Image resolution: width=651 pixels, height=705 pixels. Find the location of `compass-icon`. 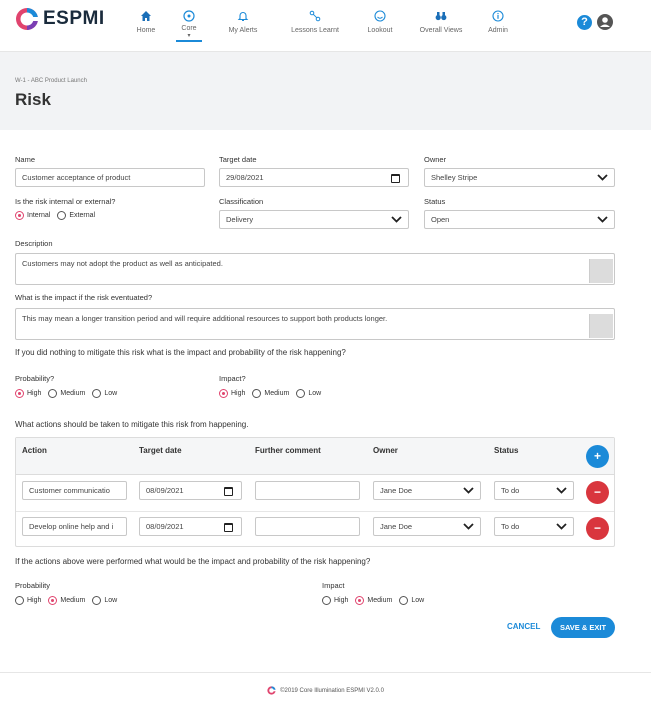

compass-icon is located at coordinates (189, 16).